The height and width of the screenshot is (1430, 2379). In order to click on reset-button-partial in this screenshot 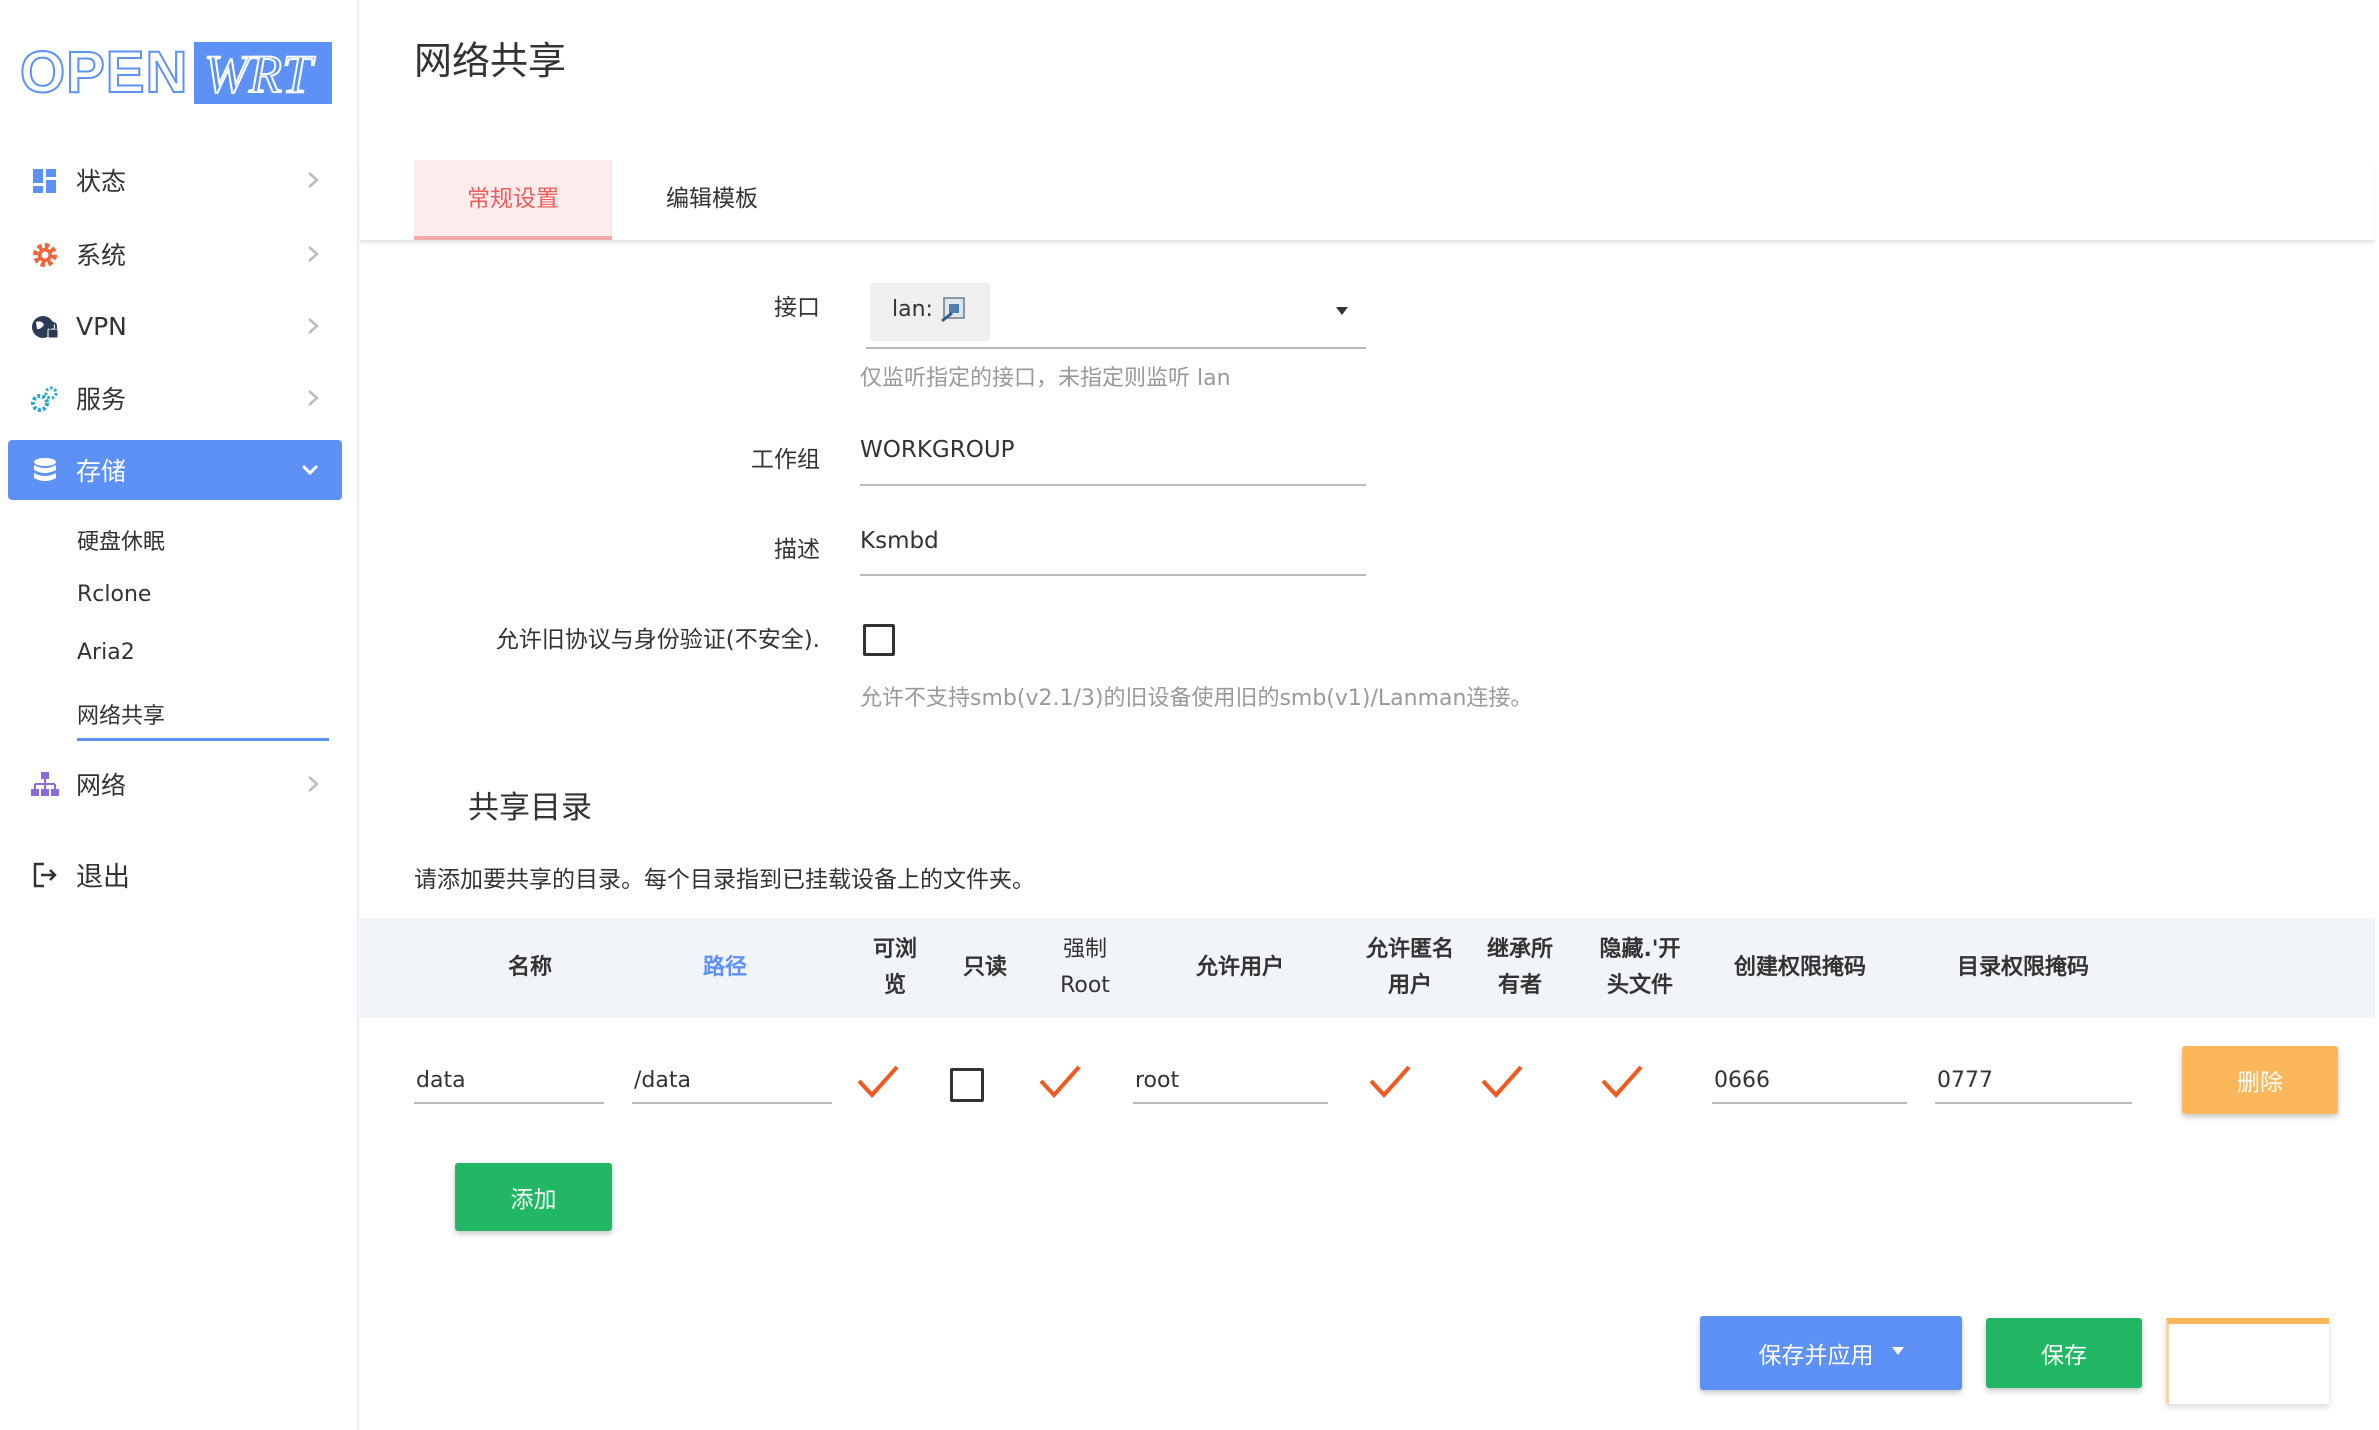, I will do `click(2247, 1361)`.